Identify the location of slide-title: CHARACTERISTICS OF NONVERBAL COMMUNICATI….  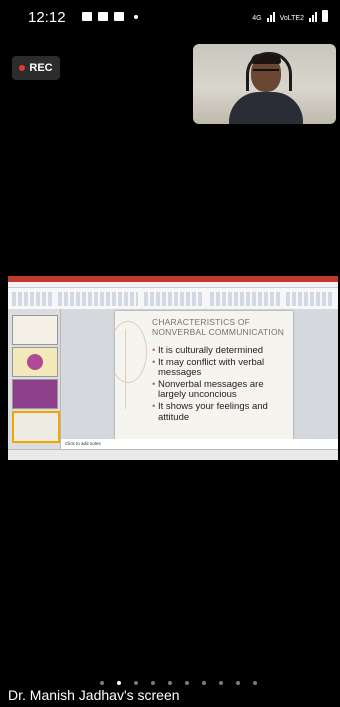
(218, 327).